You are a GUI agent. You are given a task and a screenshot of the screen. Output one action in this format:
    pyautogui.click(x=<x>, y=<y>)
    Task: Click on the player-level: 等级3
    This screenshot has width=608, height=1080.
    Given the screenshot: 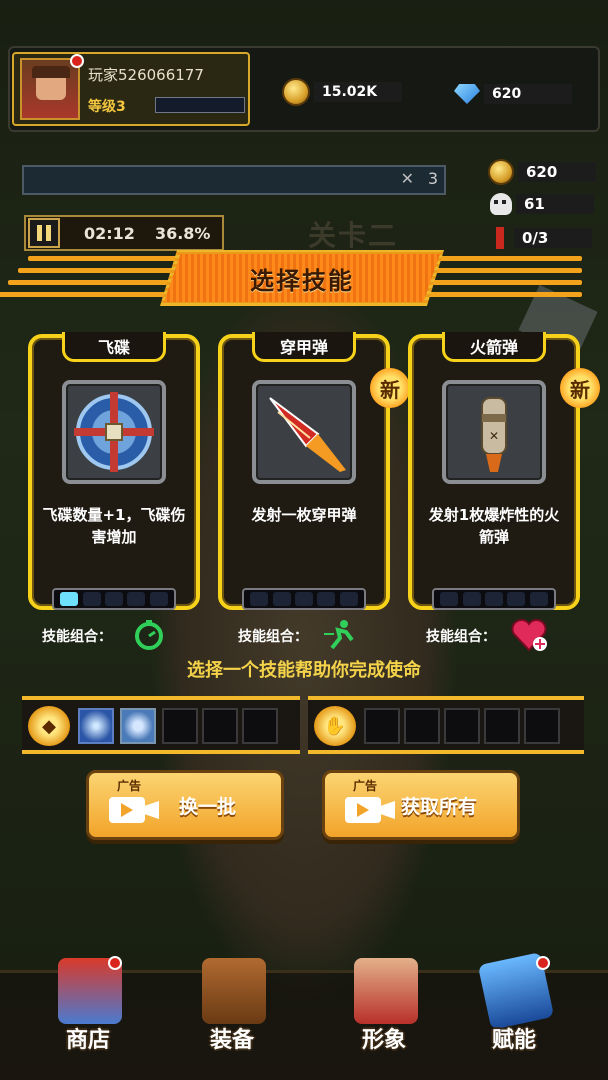 What is the action you would take?
    pyautogui.click(x=107, y=107)
    